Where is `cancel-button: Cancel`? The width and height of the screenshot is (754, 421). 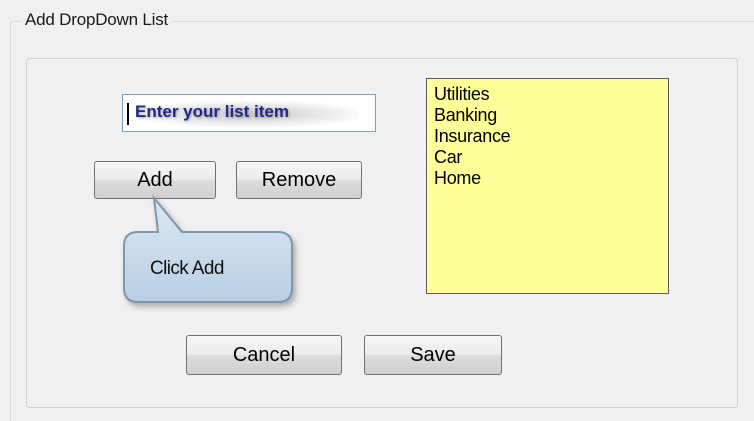 cancel-button: Cancel is located at coordinates (264, 355).